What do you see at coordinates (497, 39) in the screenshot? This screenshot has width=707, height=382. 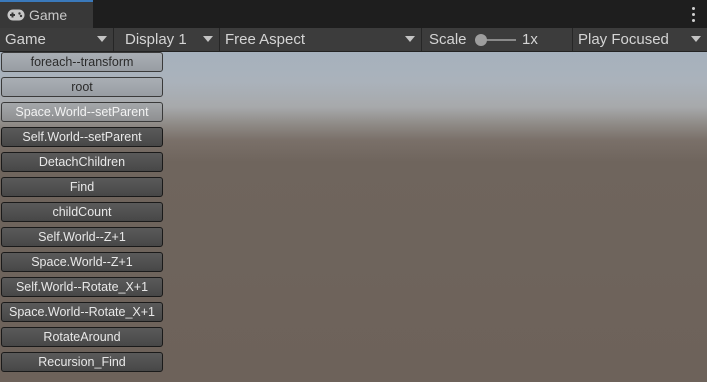 I see `scale-control: Scale 1x` at bounding box center [497, 39].